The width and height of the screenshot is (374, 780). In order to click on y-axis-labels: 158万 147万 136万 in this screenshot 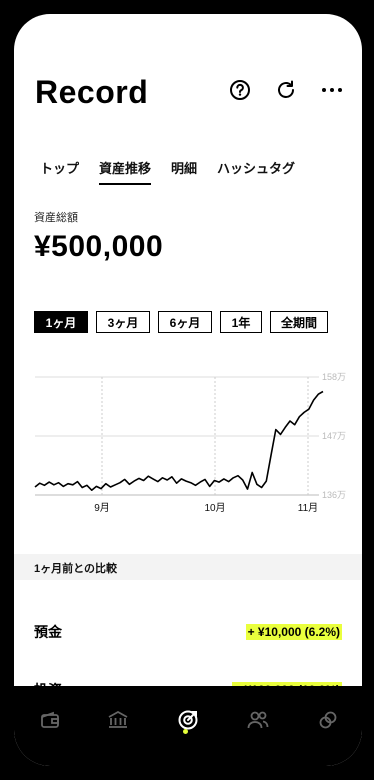, I will do `click(334, 436)`.